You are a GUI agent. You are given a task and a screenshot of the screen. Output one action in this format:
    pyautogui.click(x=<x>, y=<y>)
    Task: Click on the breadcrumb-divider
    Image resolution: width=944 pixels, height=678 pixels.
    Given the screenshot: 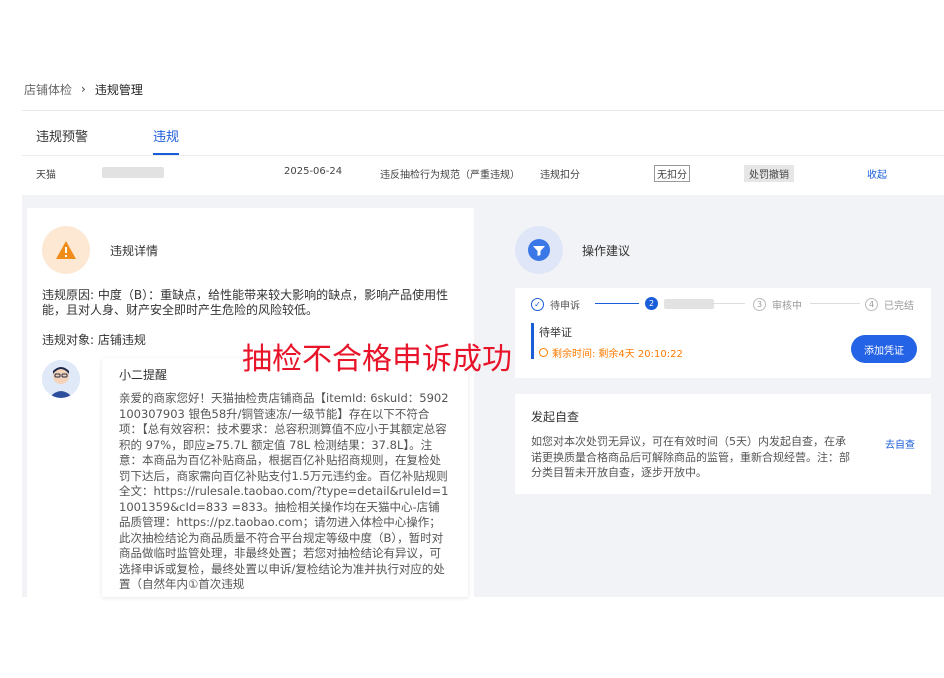 What is the action you would take?
    pyautogui.click(x=483, y=110)
    